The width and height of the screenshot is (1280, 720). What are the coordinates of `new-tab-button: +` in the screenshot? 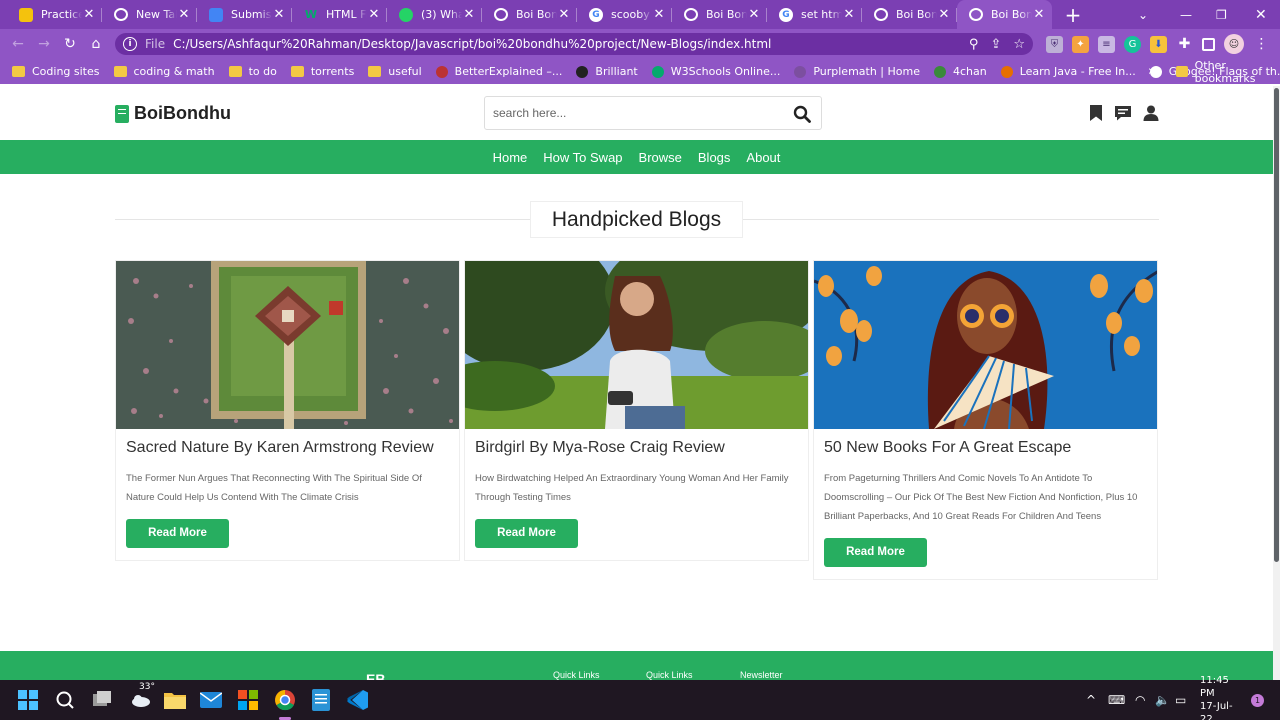 It's located at (1073, 14).